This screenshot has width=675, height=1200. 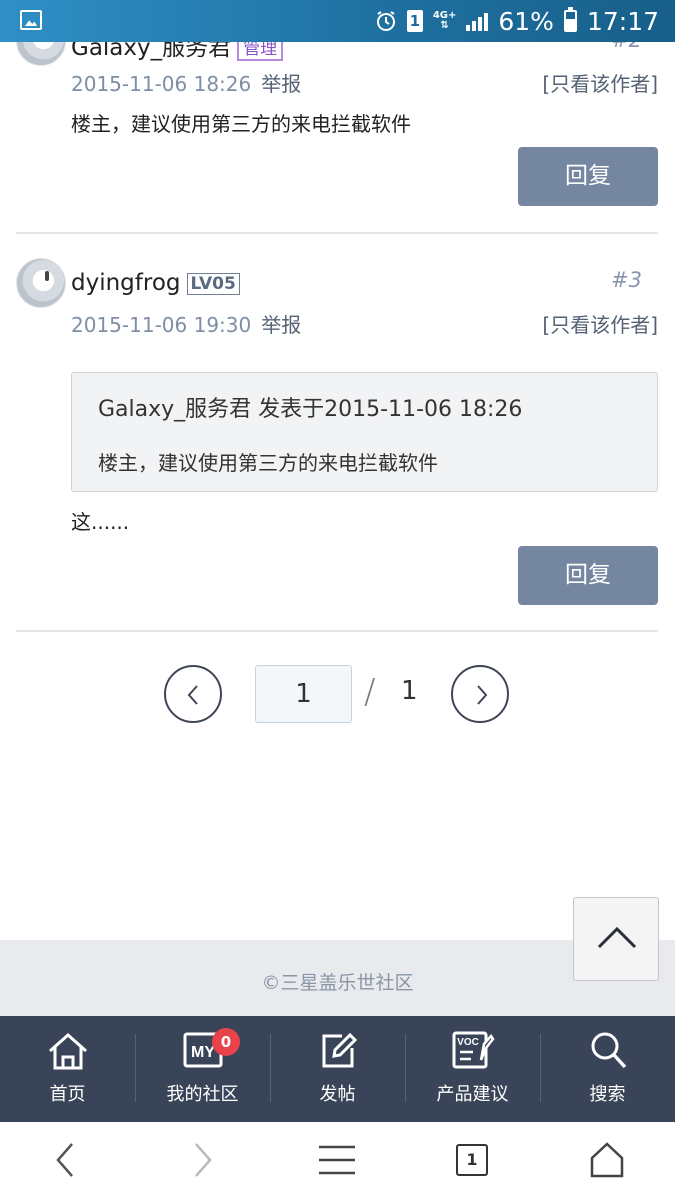 What do you see at coordinates (622, 21) in the screenshot?
I see `clock: 17:17` at bounding box center [622, 21].